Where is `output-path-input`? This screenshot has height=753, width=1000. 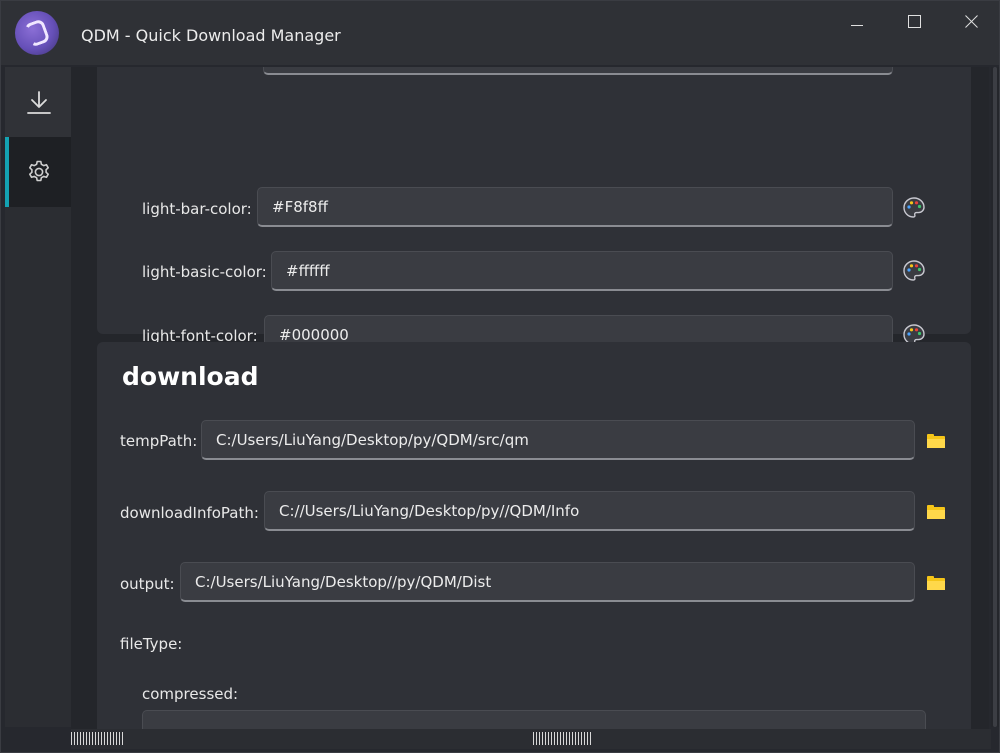
output-path-input is located at coordinates (547, 582).